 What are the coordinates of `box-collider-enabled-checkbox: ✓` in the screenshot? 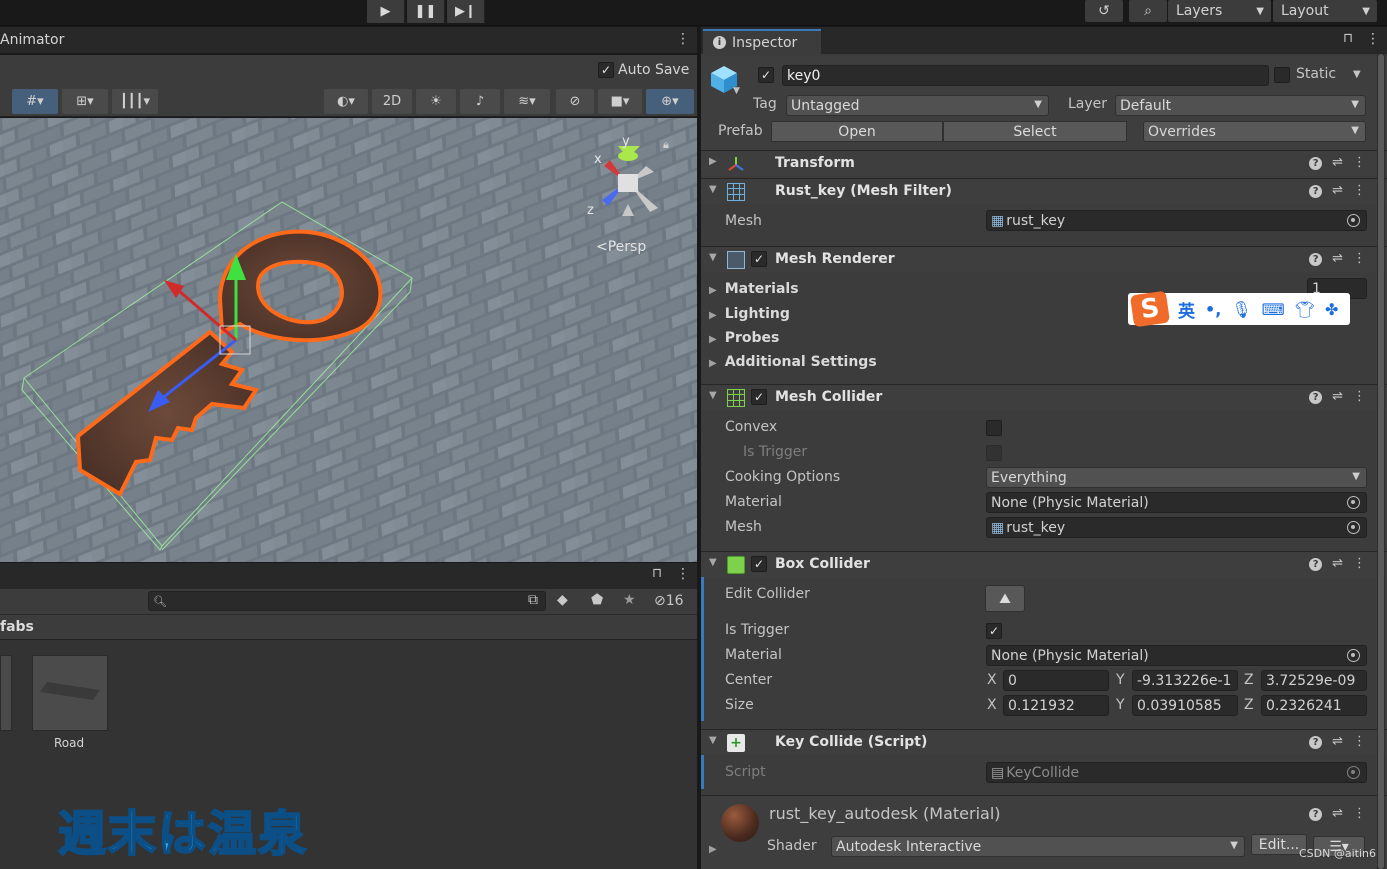 It's located at (759, 564).